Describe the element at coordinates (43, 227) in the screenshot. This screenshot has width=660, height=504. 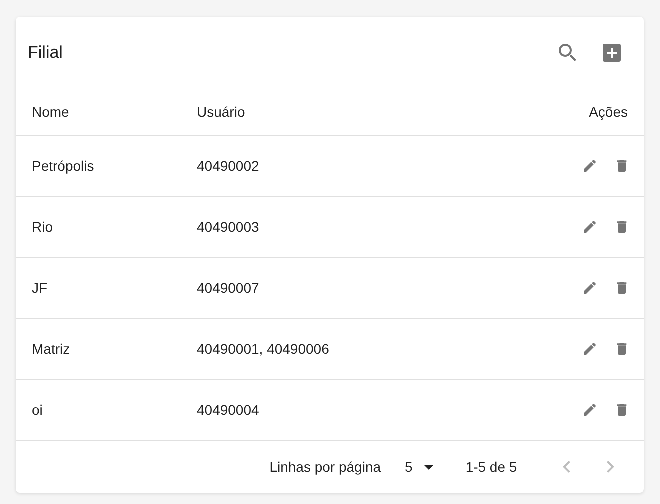
I see `table-cell-text: Rio` at that location.